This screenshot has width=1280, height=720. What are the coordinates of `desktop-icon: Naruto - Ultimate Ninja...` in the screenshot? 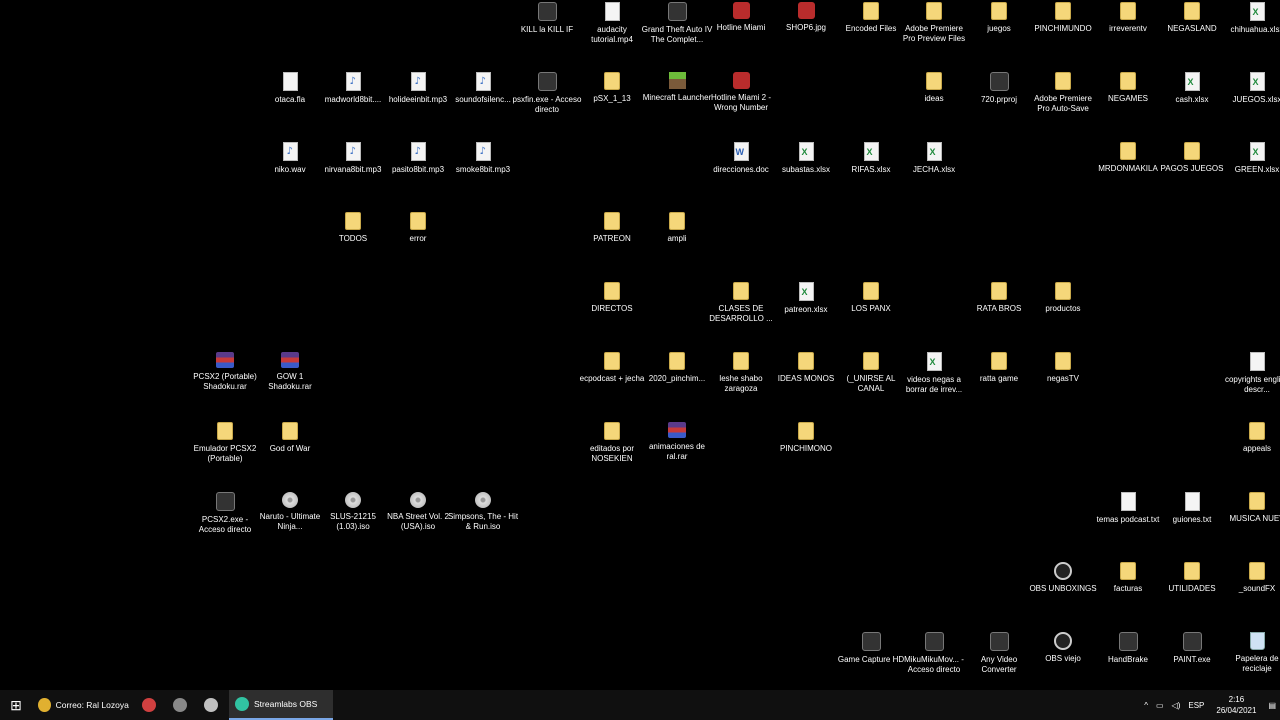 It's located at (290, 512).